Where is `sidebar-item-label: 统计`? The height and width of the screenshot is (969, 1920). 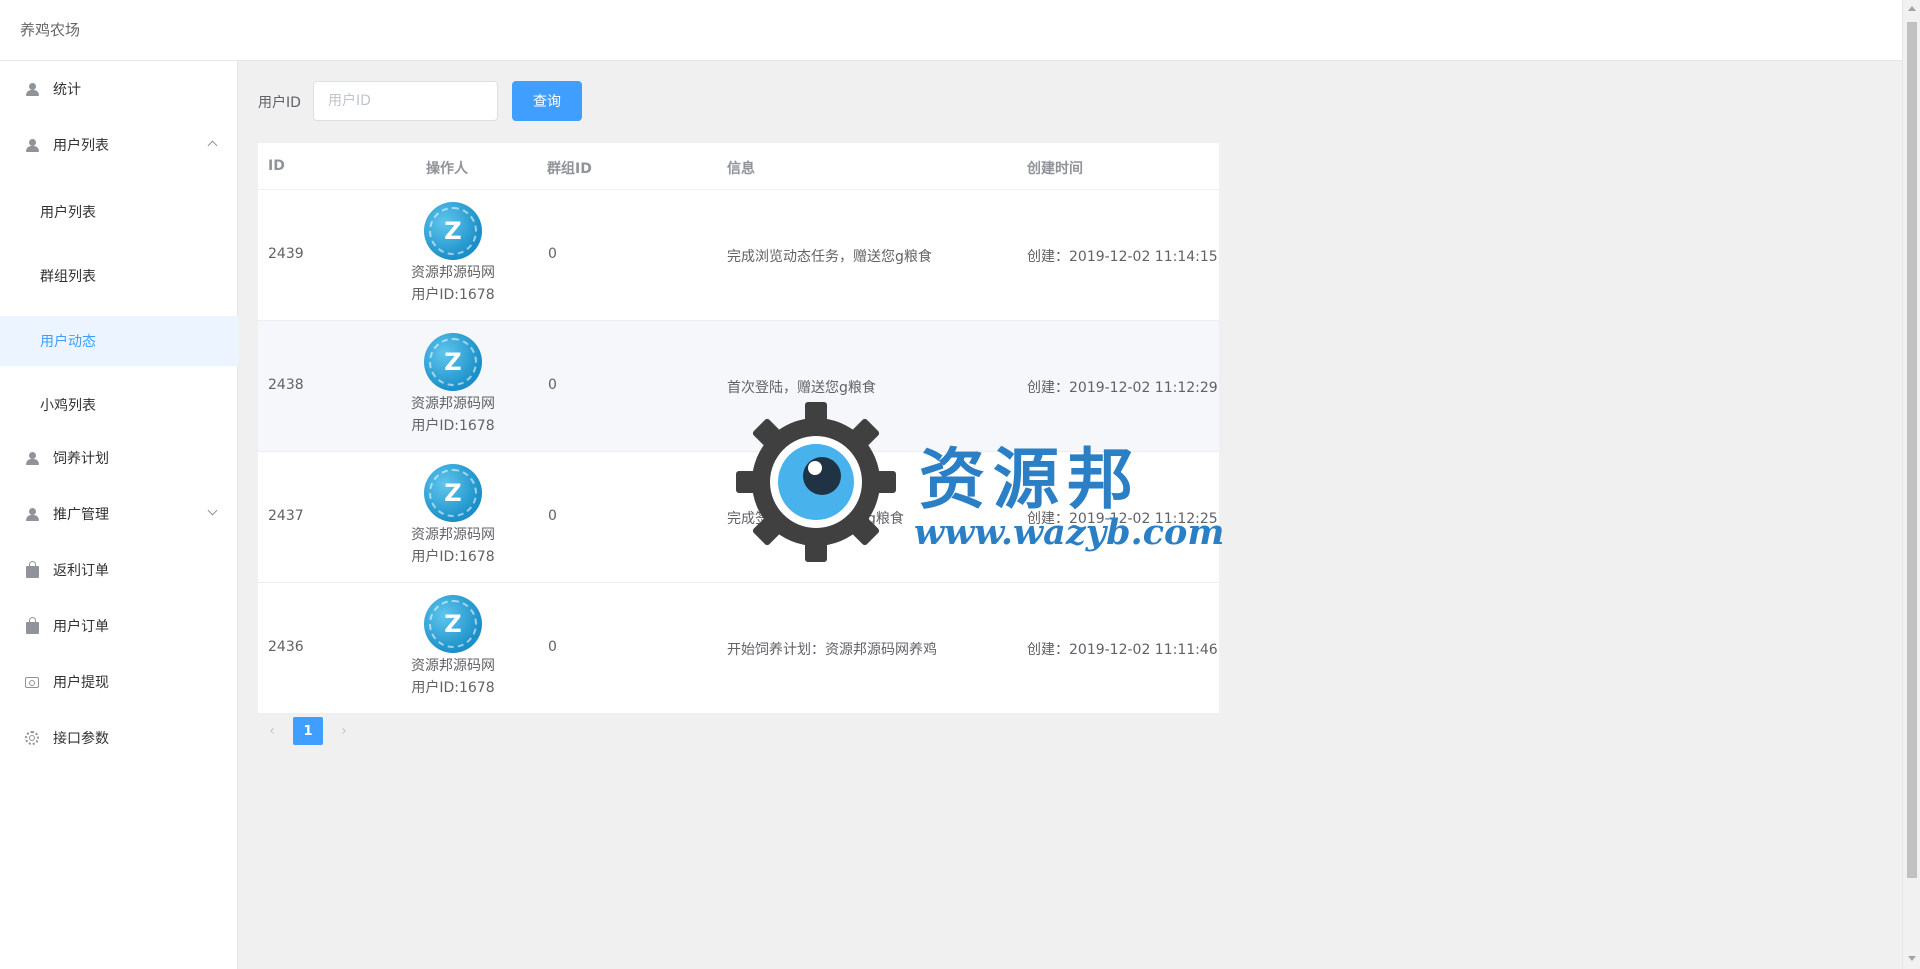 sidebar-item-label: 统计 is located at coordinates (67, 90).